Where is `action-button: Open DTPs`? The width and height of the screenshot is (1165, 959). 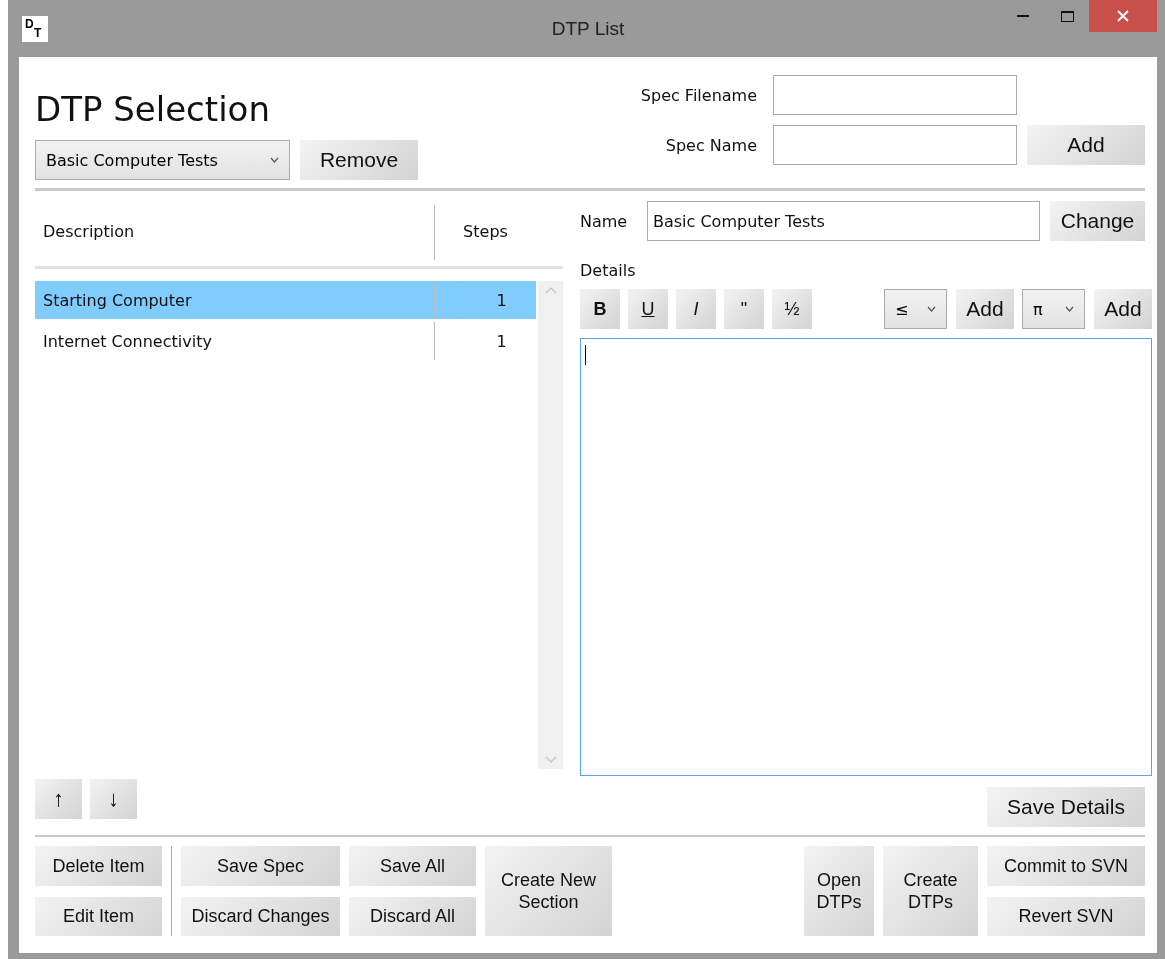 action-button: Open DTPs is located at coordinates (839, 891).